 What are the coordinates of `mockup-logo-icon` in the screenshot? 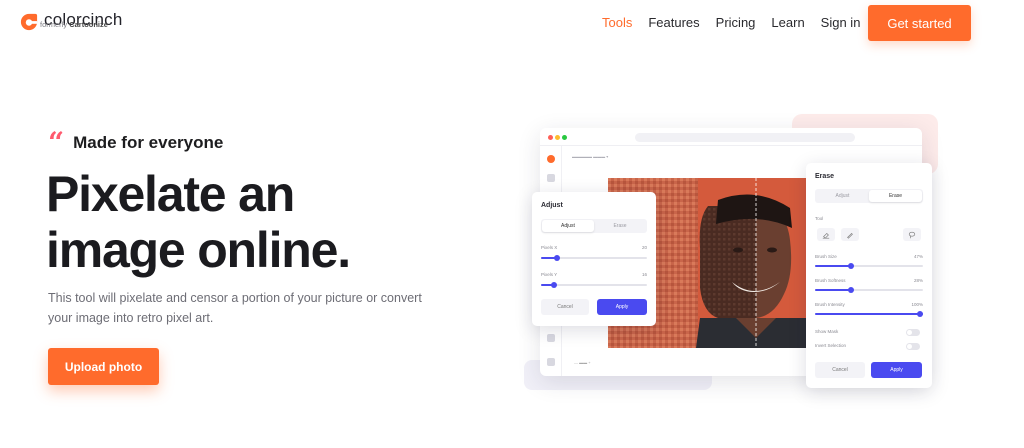 It's located at (551, 159).